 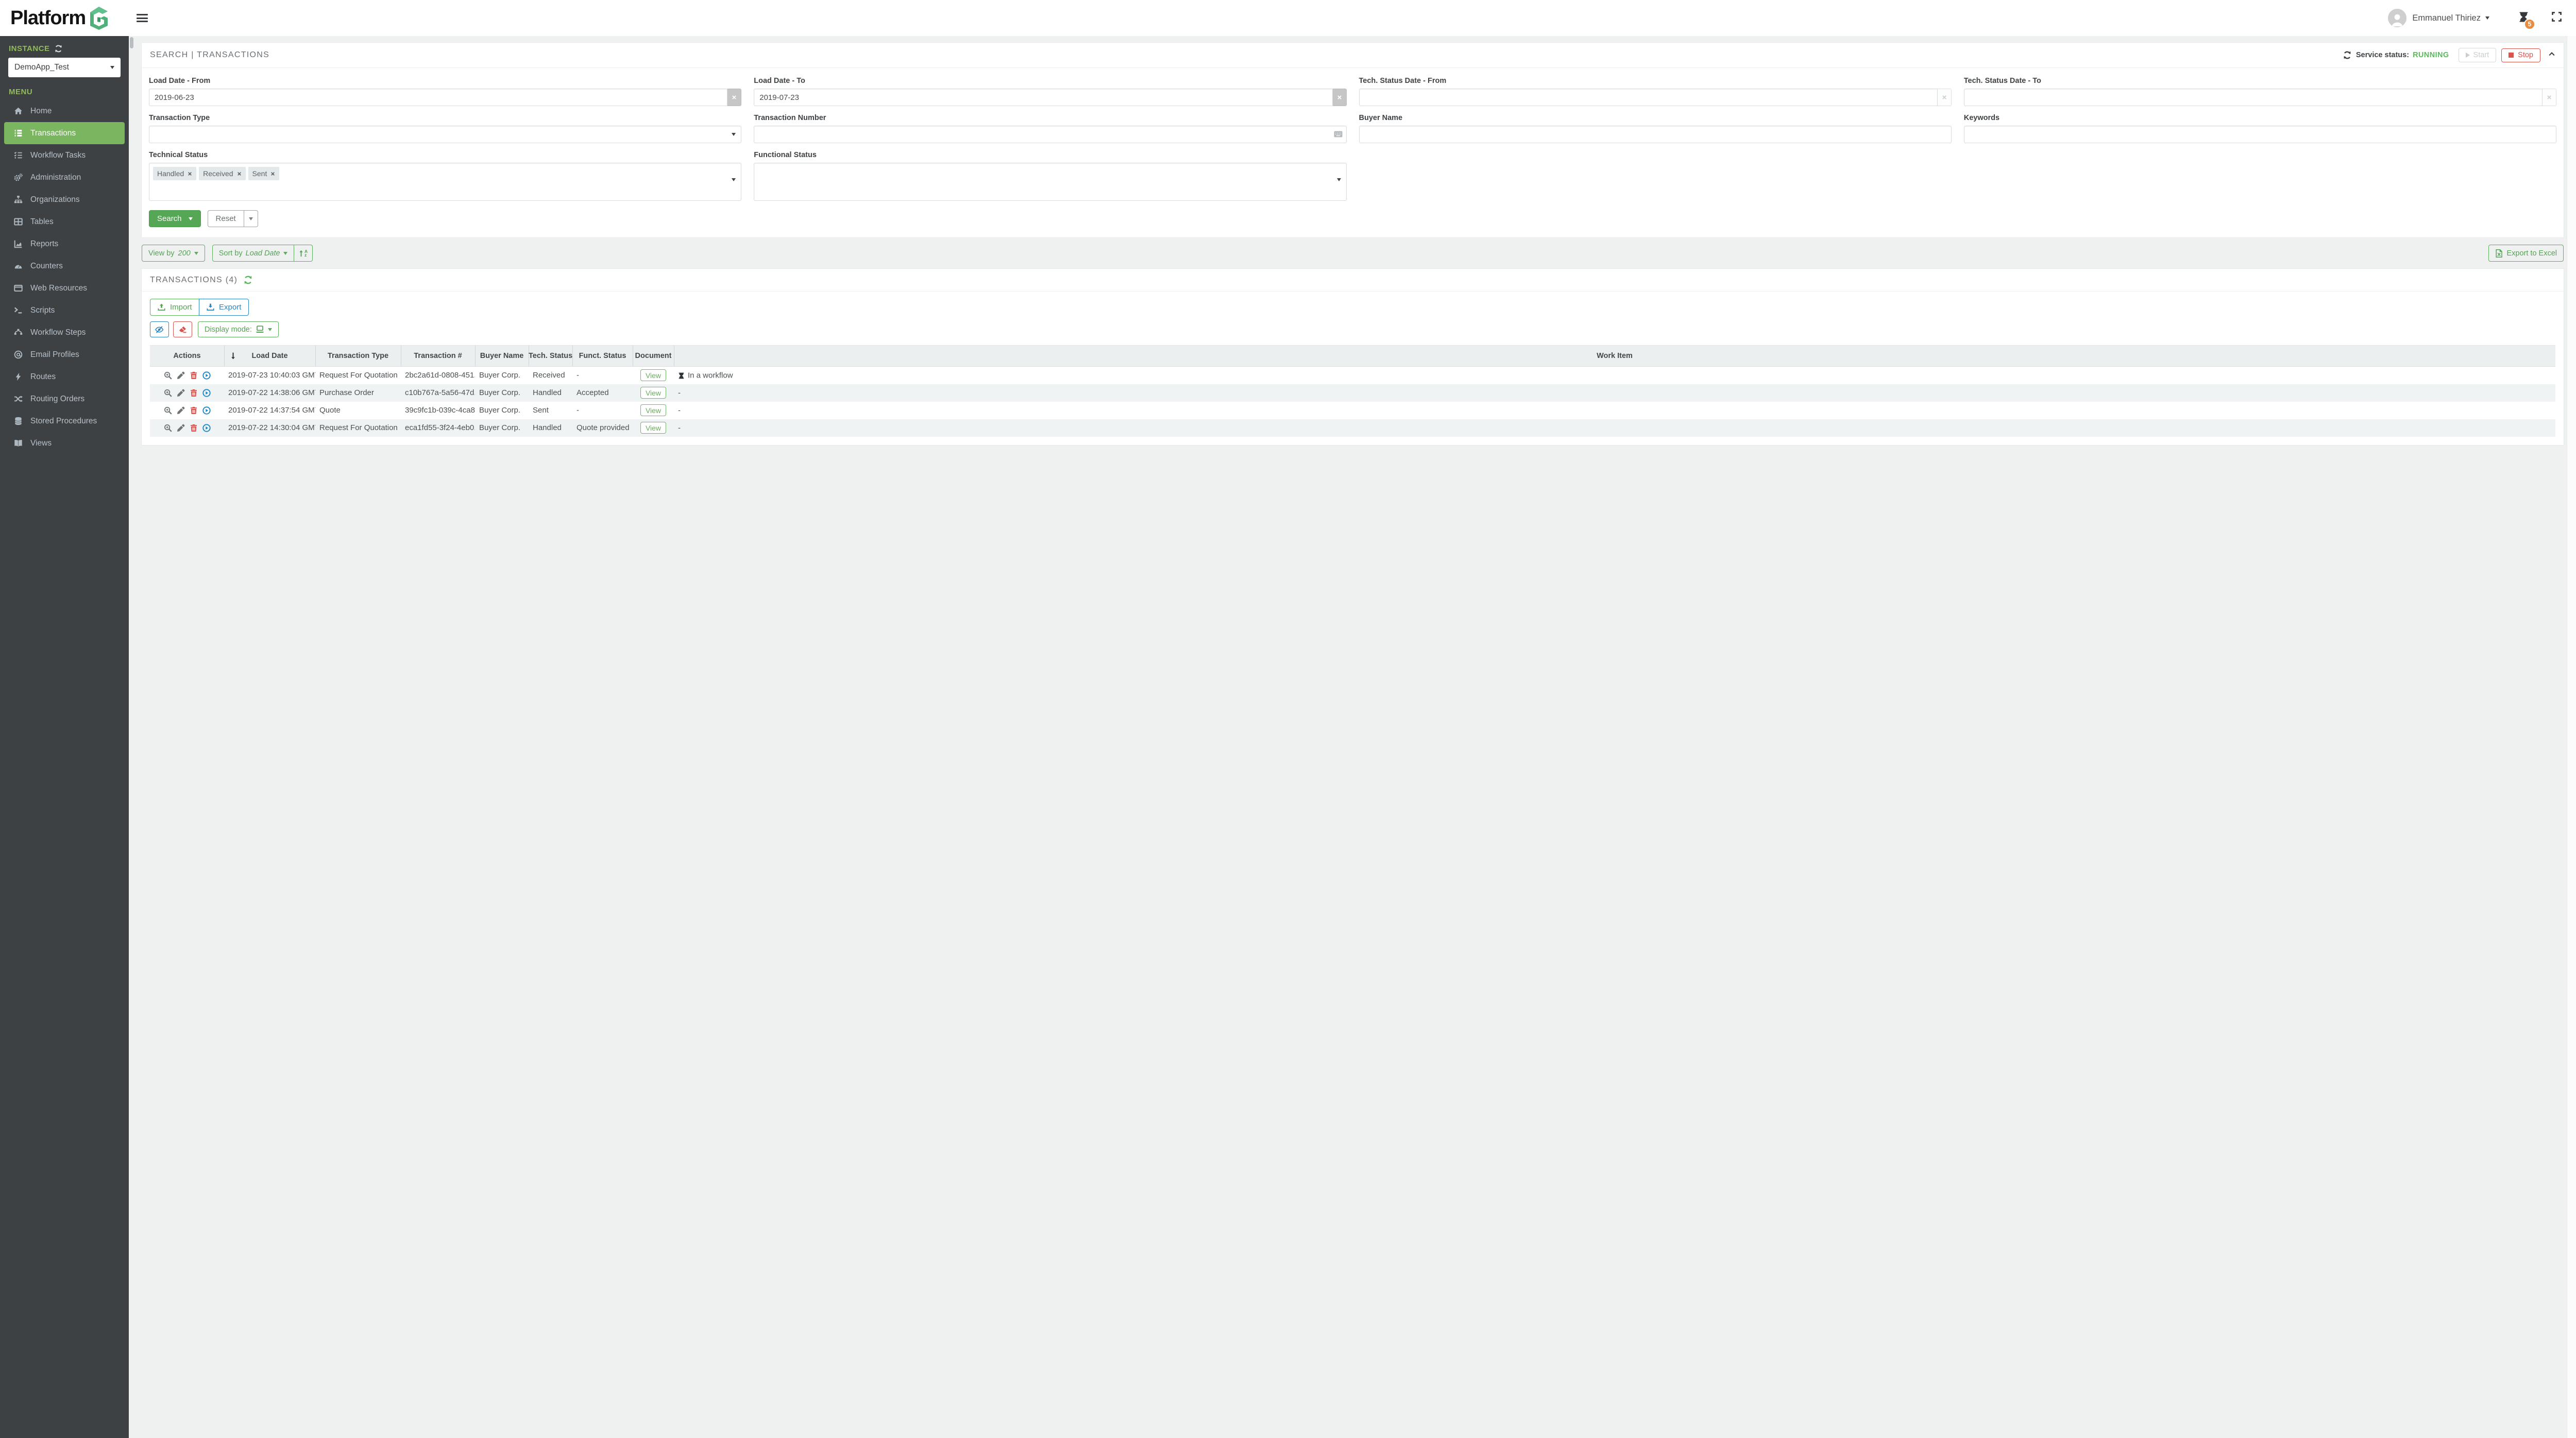 What do you see at coordinates (64, 155) in the screenshot?
I see `sidebar-item-workflow-tasks: Workflow Tasks` at bounding box center [64, 155].